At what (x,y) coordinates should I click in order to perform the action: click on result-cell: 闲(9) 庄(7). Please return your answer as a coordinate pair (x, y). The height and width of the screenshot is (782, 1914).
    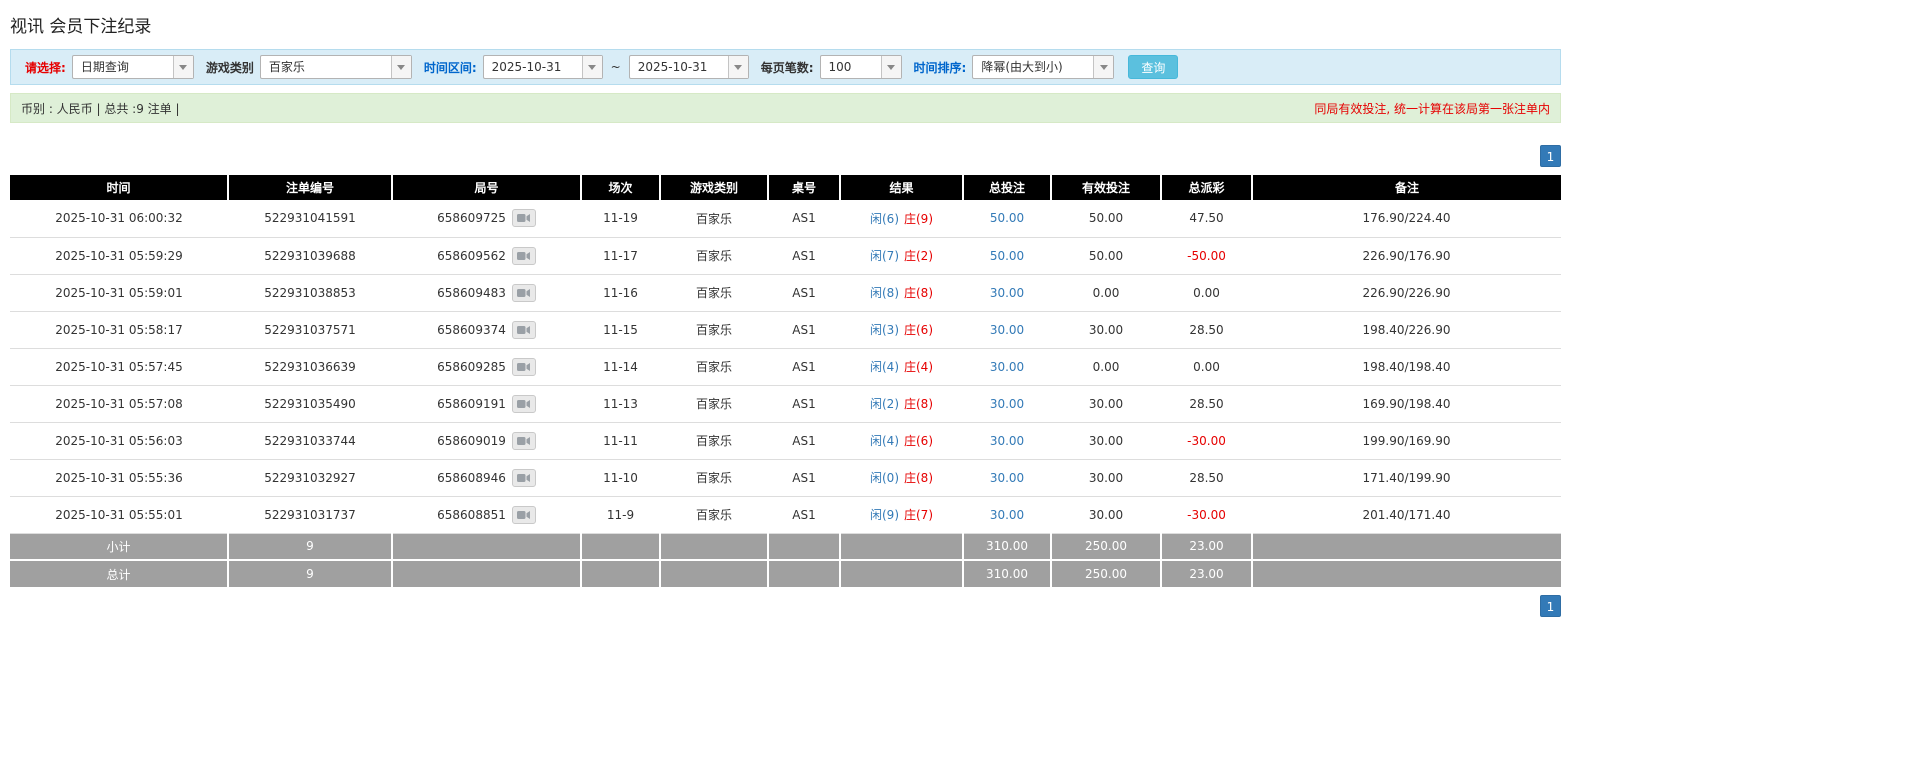
    Looking at the image, I should click on (901, 515).